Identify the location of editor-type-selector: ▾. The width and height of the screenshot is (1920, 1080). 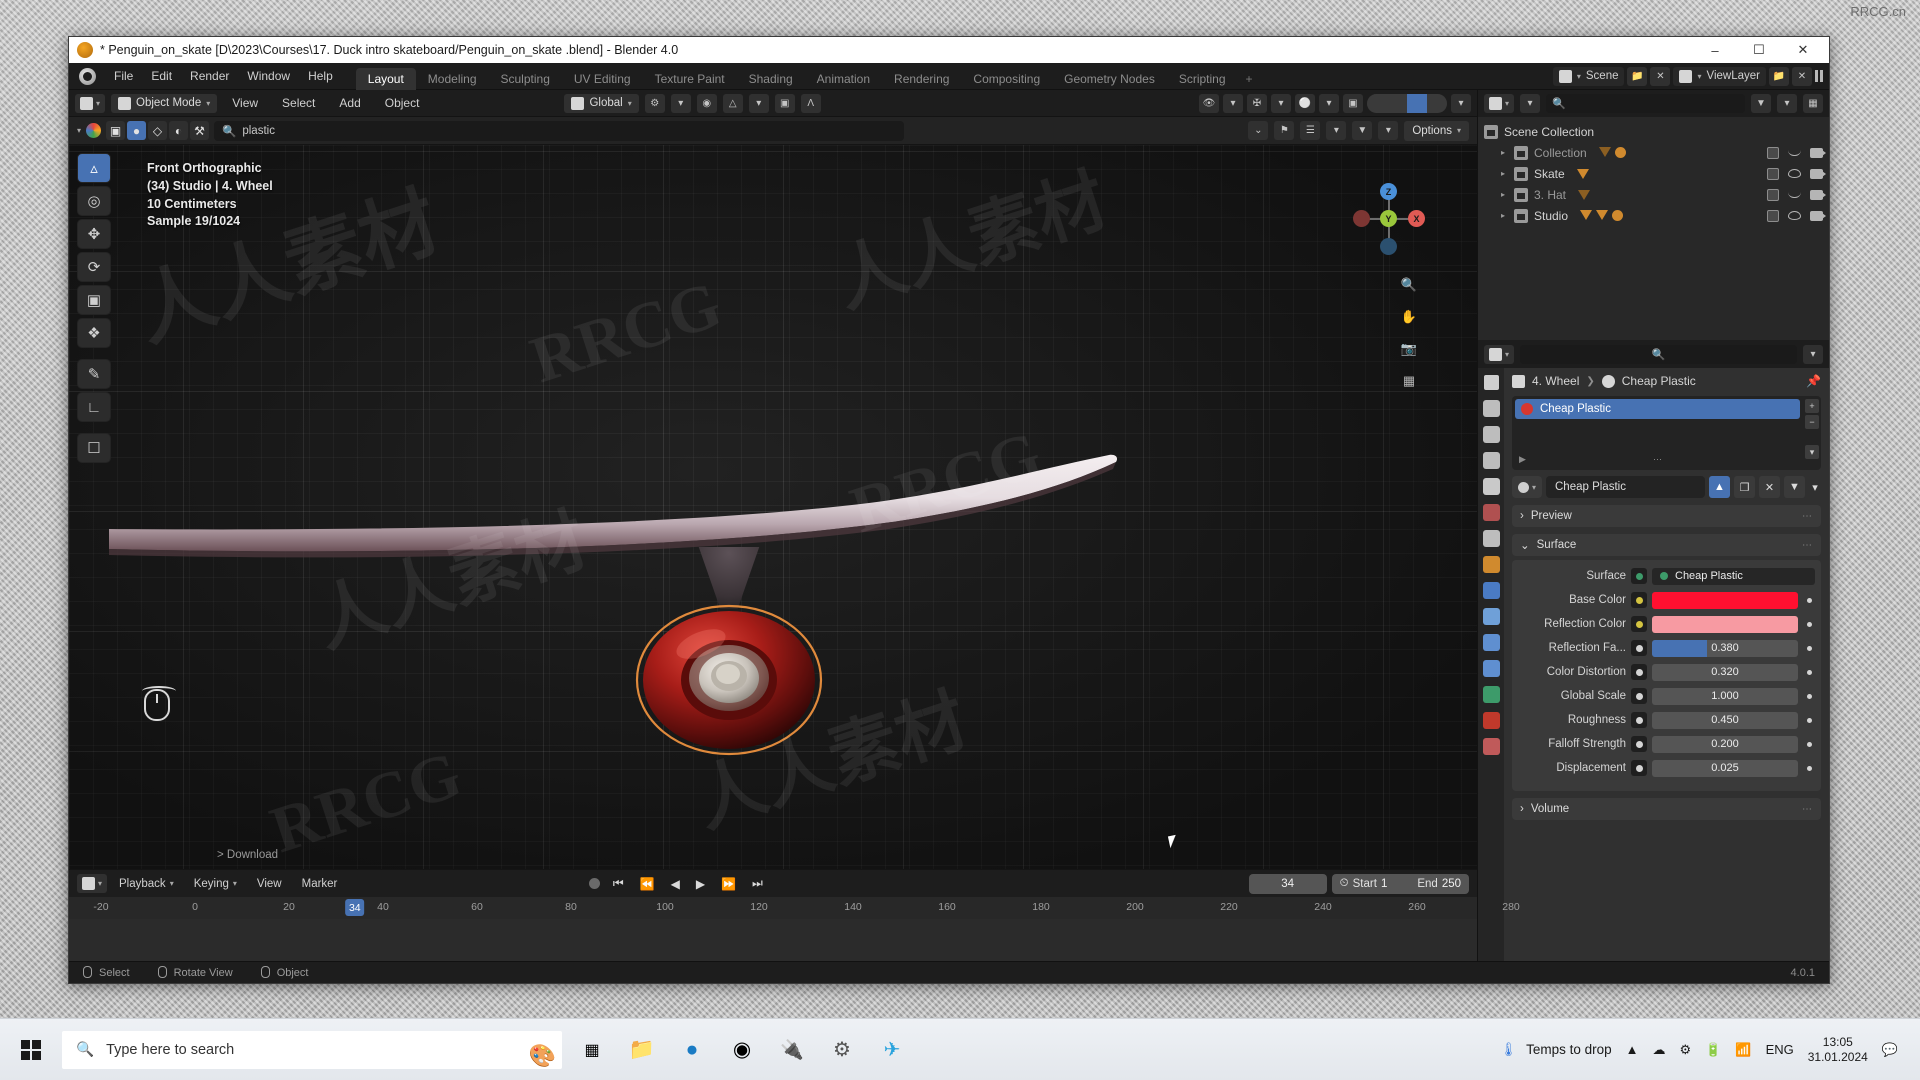
(90, 103).